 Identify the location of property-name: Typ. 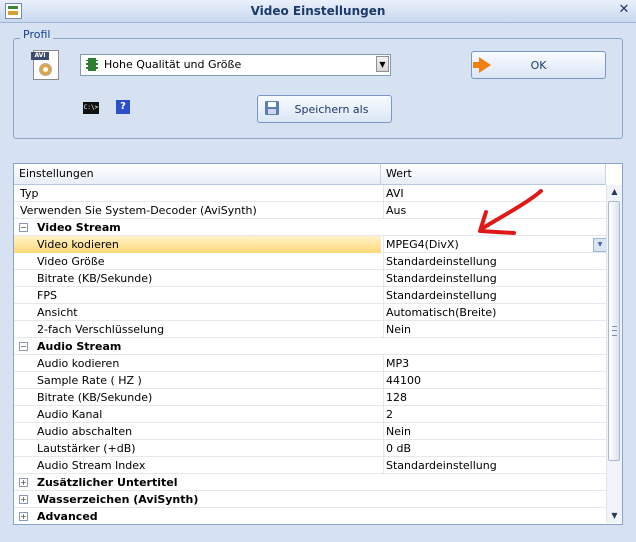
(197, 193).